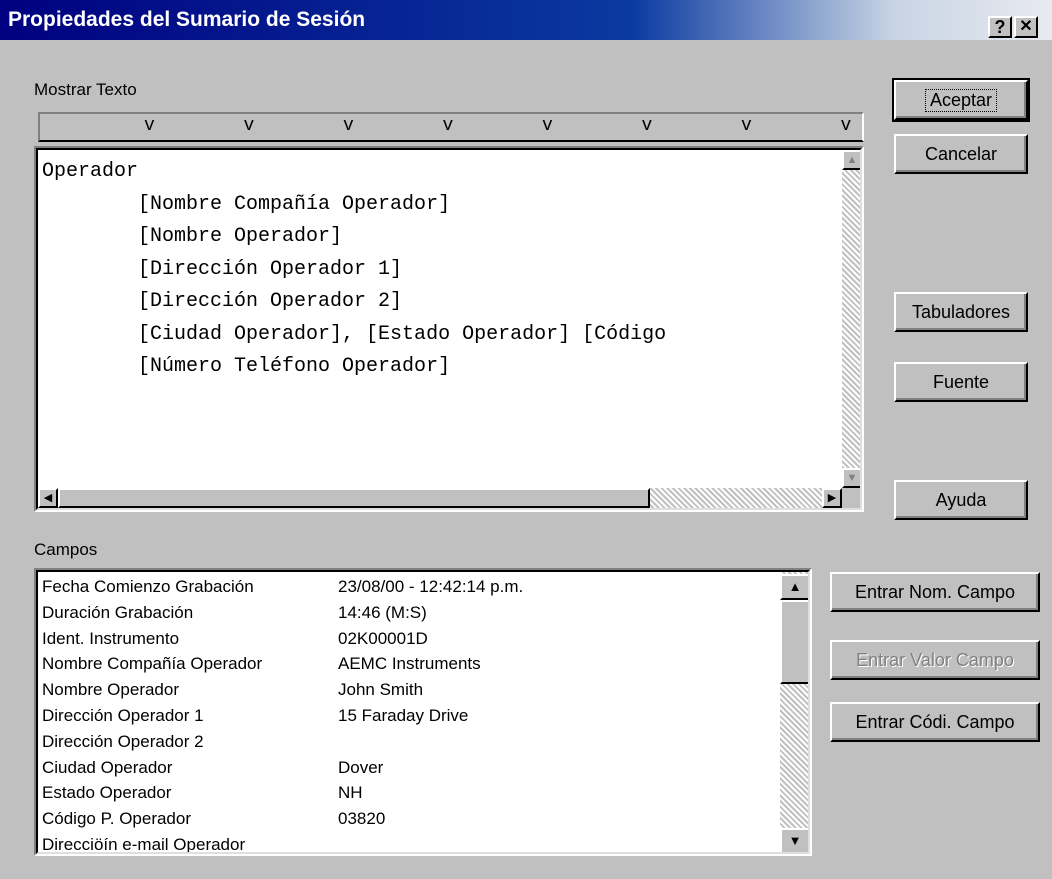 This screenshot has height=879, width=1052. I want to click on field-name: Ident. Instrumento, so click(111, 638).